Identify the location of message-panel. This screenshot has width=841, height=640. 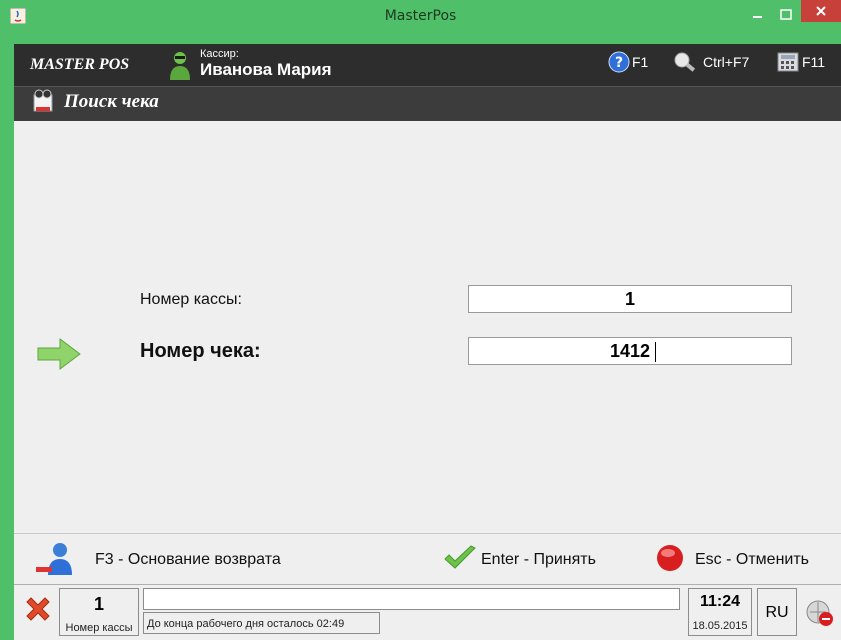
(411, 599).